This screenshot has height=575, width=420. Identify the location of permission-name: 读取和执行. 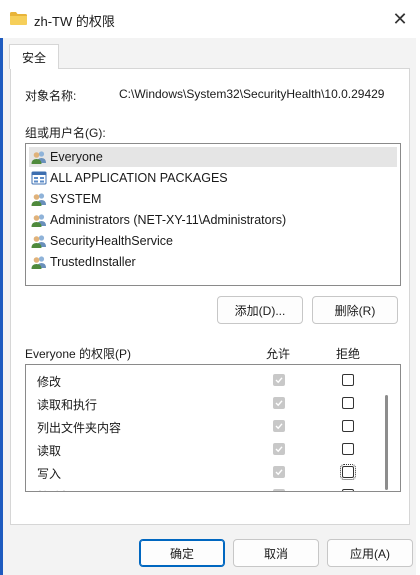
(67, 405).